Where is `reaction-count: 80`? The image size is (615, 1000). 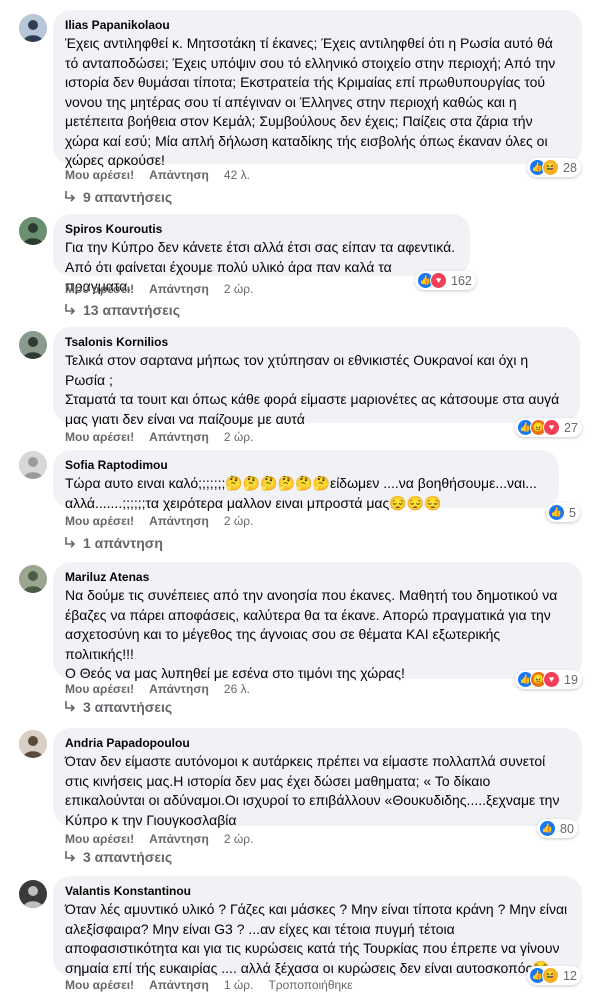 reaction-count: 80 is located at coordinates (567, 828).